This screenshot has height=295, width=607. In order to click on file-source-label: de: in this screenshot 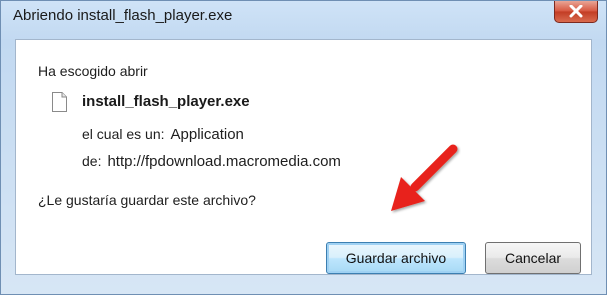, I will do `click(92, 161)`.